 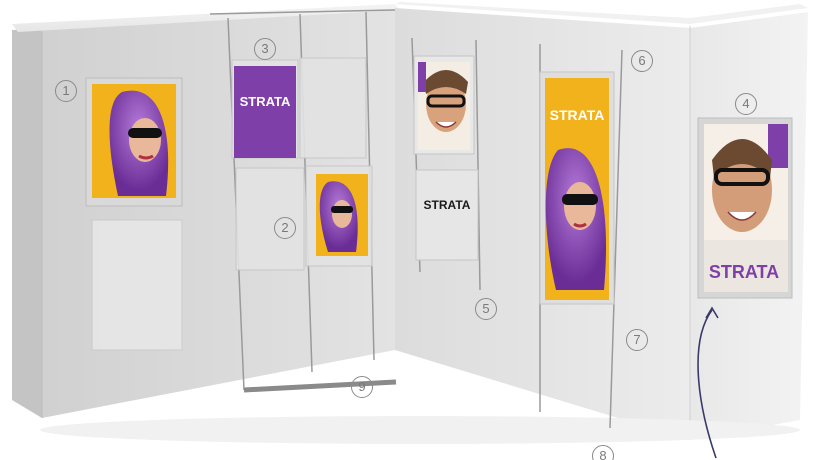 What do you see at coordinates (137, 285) in the screenshot?
I see `left-wall-acrylic-pocket-lower` at bounding box center [137, 285].